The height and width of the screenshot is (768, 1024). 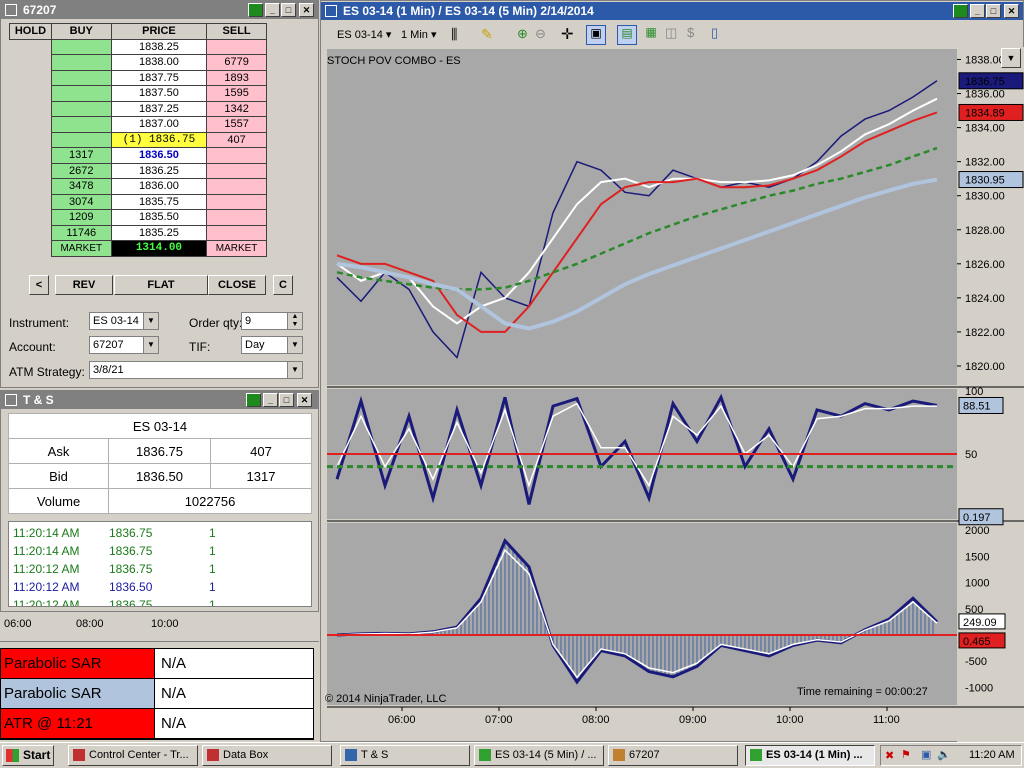 I want to click on price-cell: 1838.25, so click(x=159, y=46).